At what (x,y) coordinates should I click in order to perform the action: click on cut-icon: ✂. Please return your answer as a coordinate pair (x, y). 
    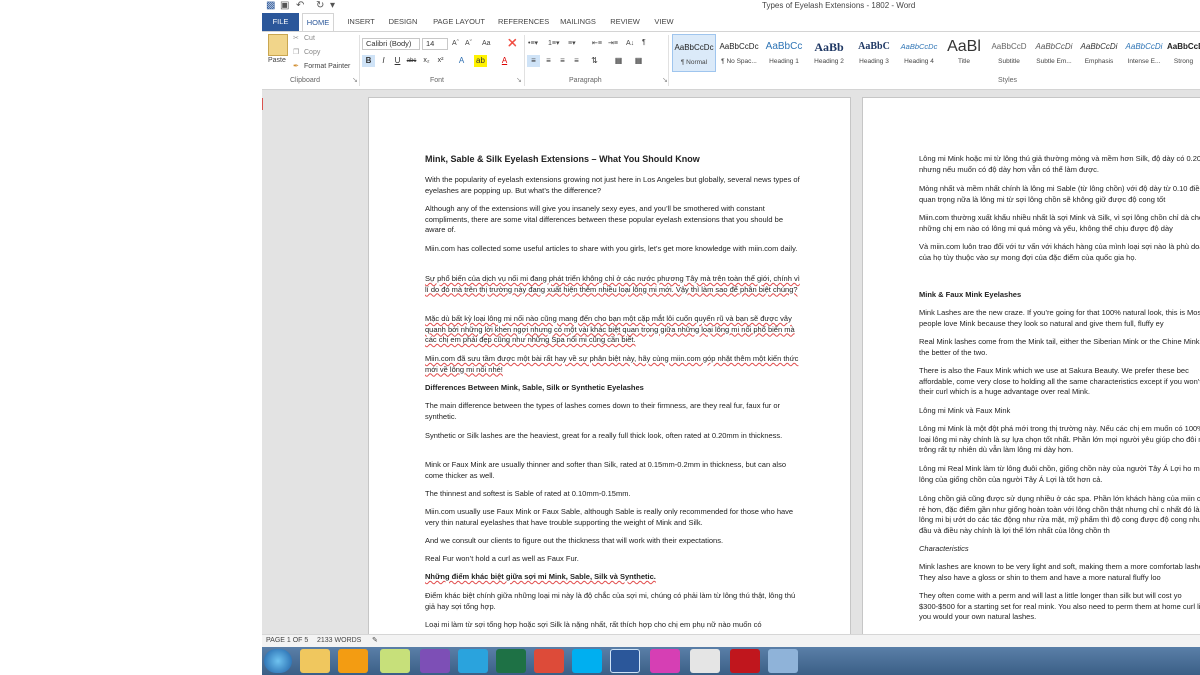
    Looking at the image, I should click on (296, 38).